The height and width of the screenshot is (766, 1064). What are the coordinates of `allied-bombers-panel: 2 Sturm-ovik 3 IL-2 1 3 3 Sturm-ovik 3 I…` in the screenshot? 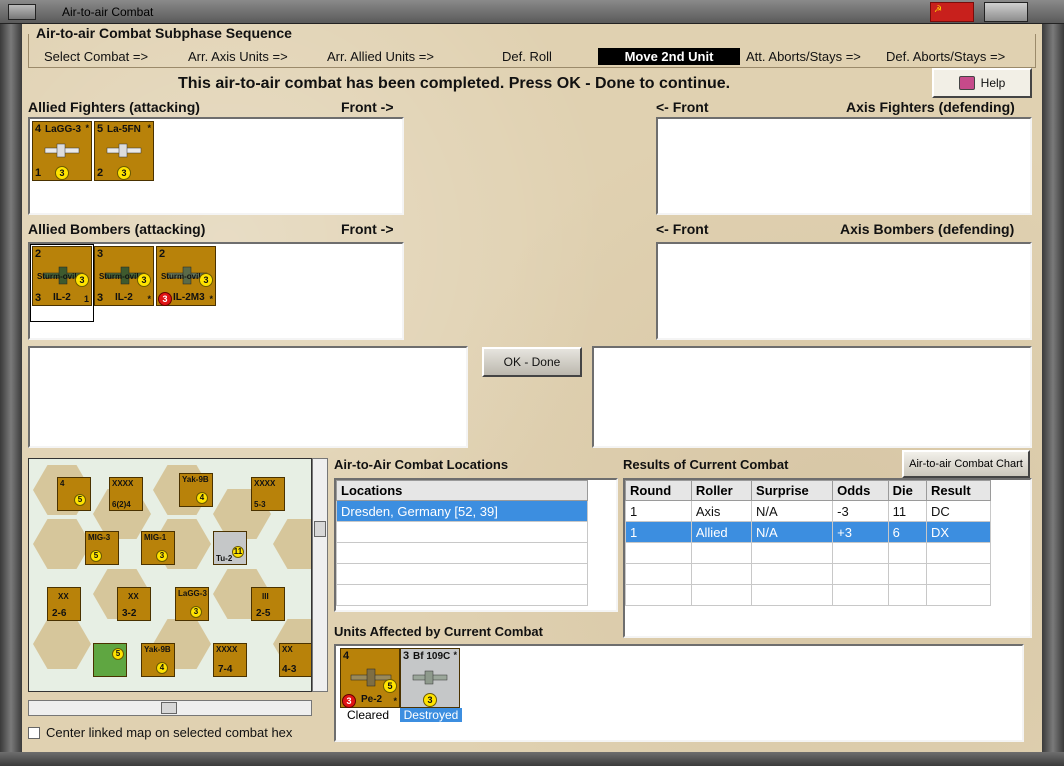 It's located at (216, 291).